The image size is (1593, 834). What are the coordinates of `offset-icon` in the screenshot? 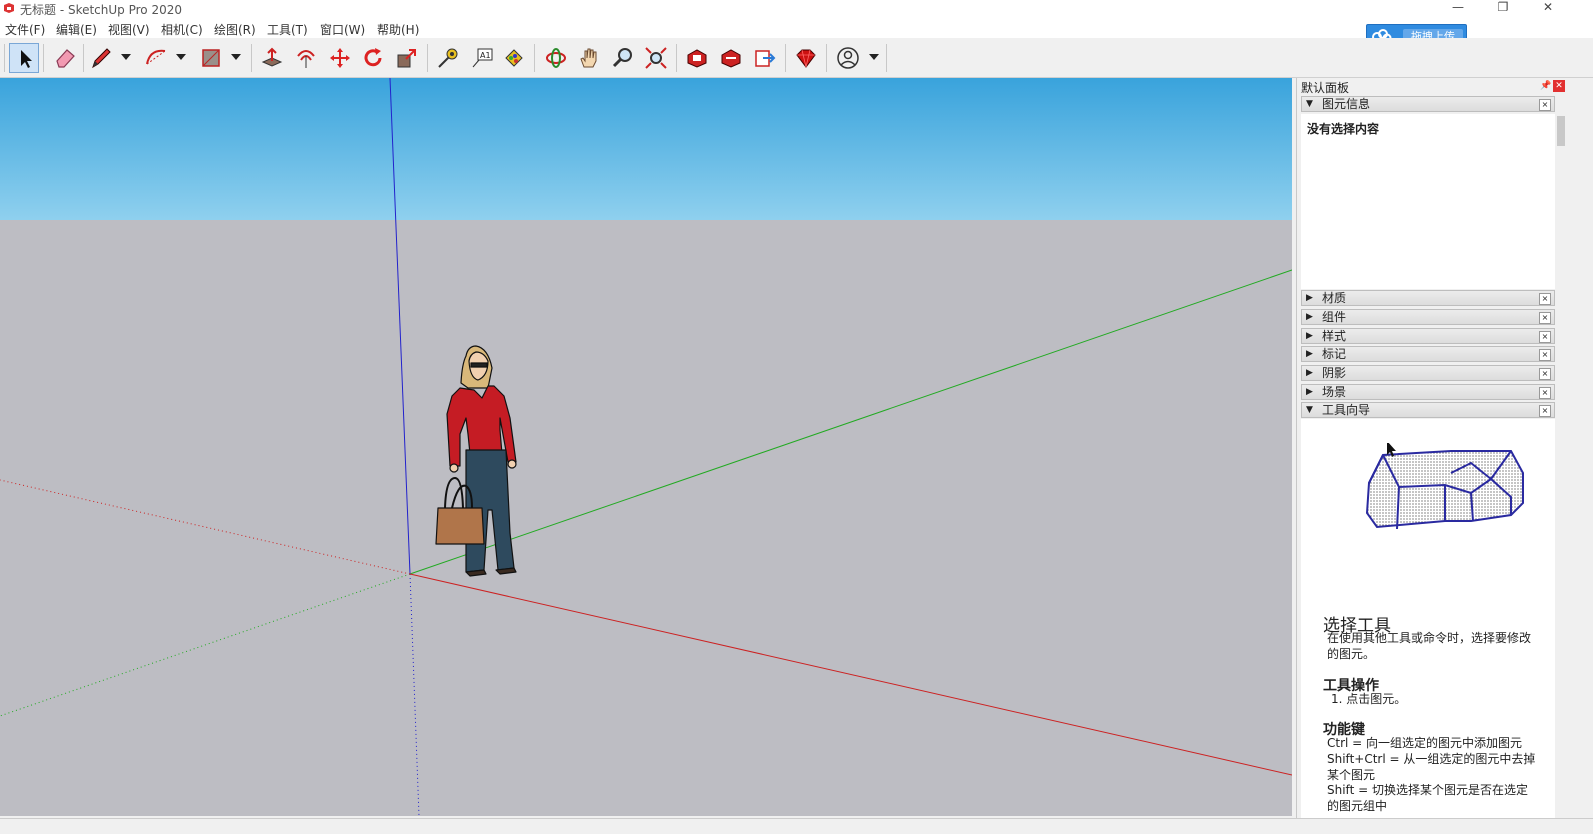 It's located at (306, 59).